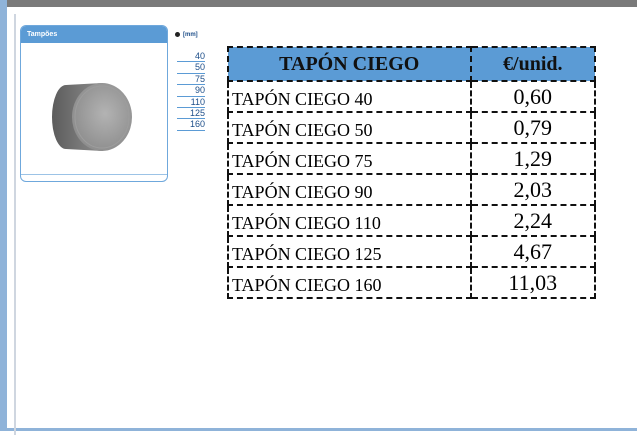  Describe the element at coordinates (349, 220) in the screenshot. I see `product-name-cell: TAPÓN CIEGO 110` at that location.